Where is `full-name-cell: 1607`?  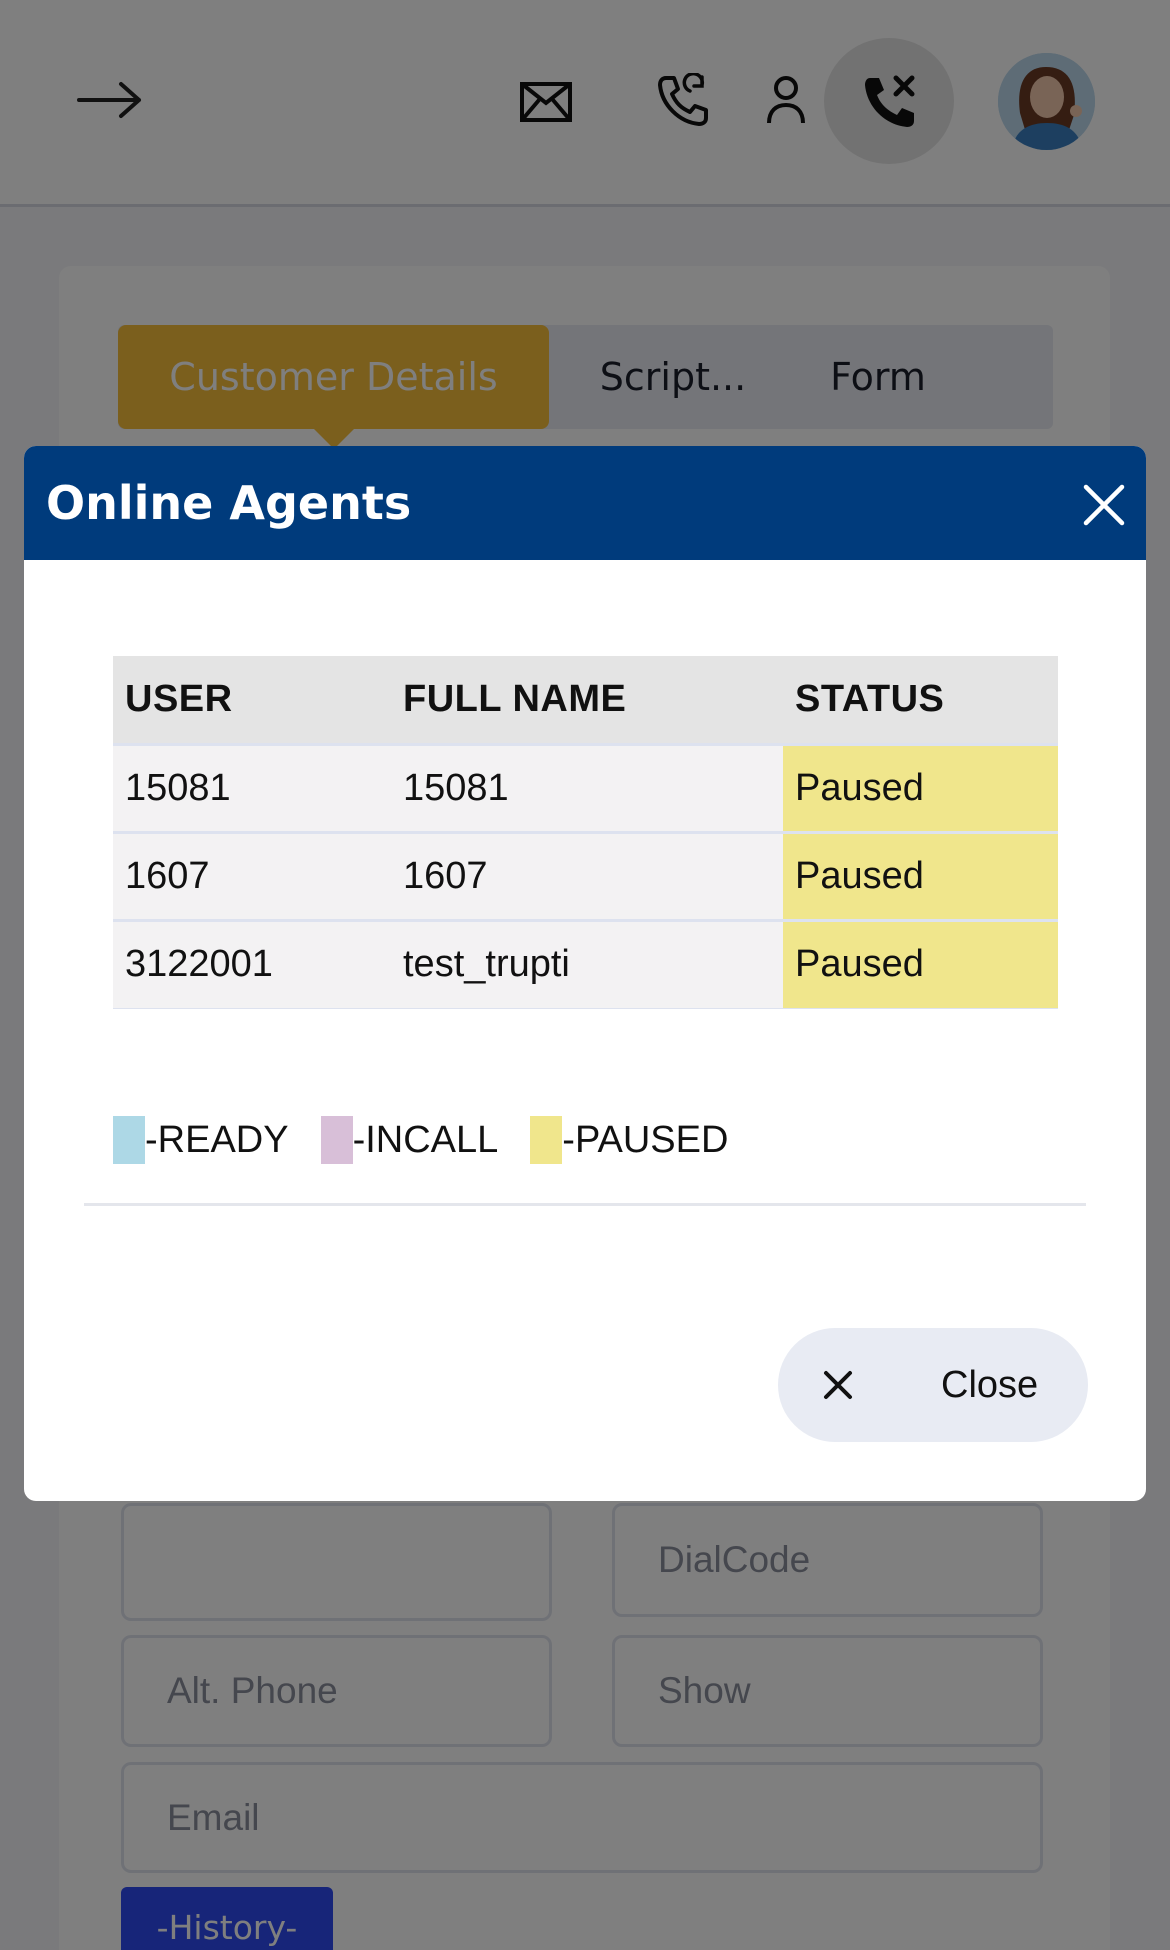 full-name-cell: 1607 is located at coordinates (587, 875).